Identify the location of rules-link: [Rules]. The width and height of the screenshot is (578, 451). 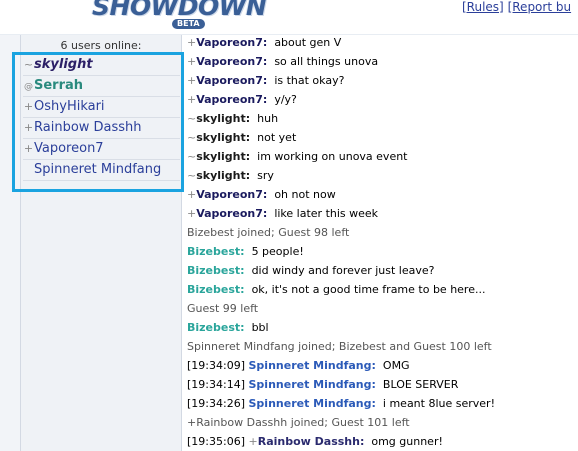
(483, 7).